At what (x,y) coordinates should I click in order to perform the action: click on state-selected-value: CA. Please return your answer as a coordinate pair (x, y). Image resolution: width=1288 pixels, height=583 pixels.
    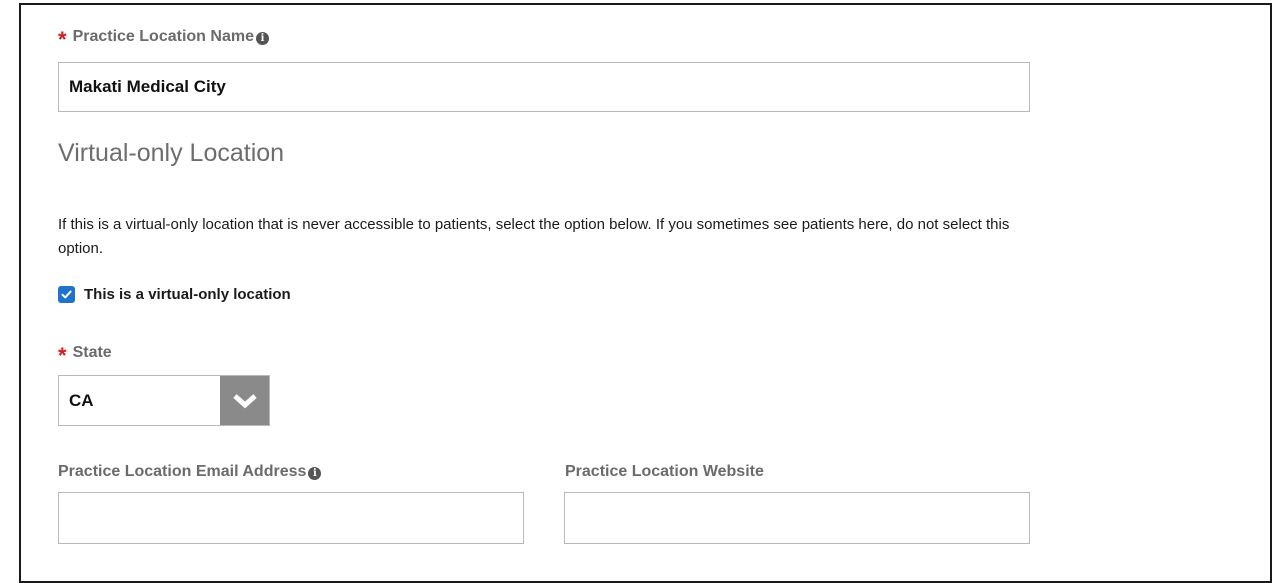
    Looking at the image, I should click on (81, 400).